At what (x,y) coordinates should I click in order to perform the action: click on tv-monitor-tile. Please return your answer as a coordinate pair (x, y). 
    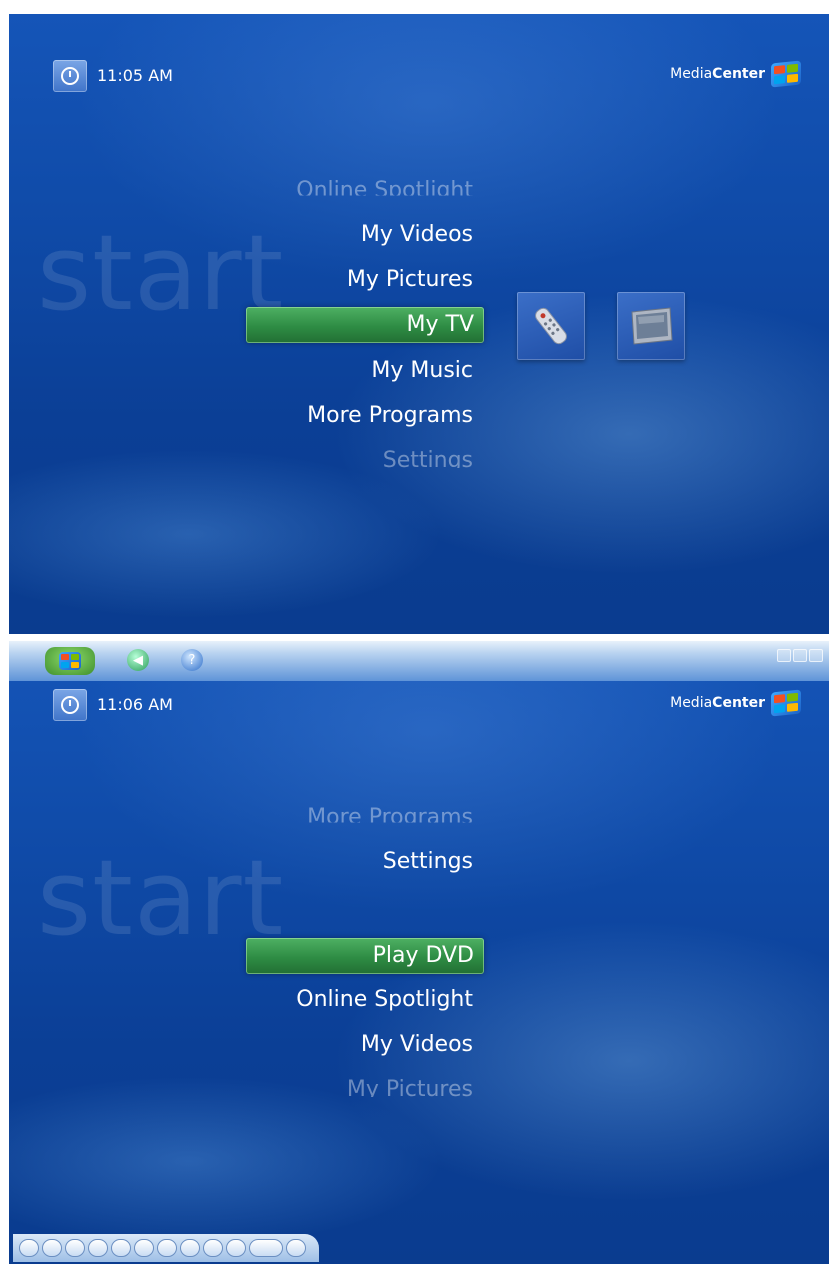
    Looking at the image, I should click on (651, 326).